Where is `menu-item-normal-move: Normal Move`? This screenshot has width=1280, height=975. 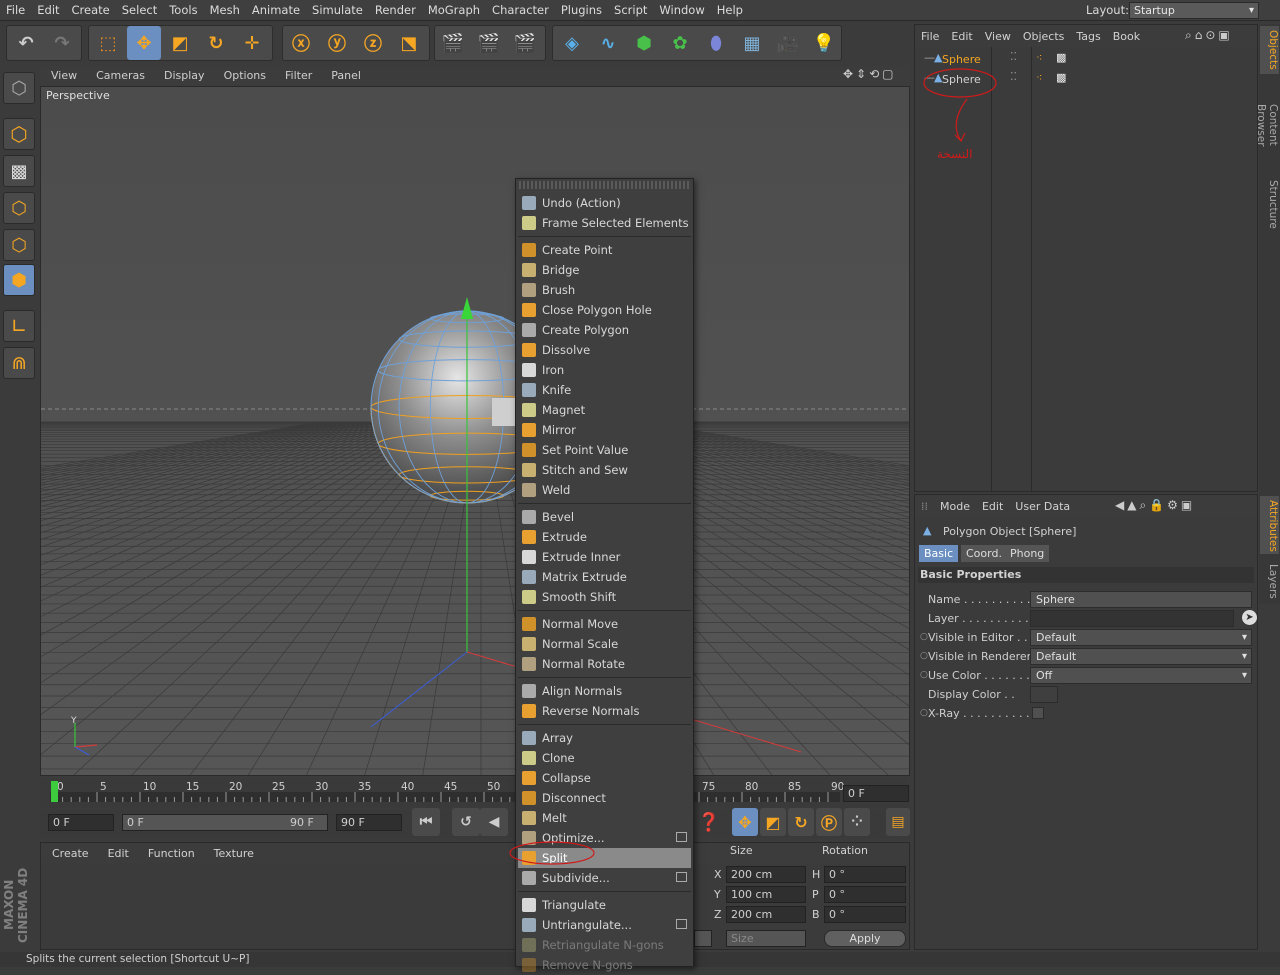
menu-item-normal-move: Normal Move is located at coordinates (604, 624).